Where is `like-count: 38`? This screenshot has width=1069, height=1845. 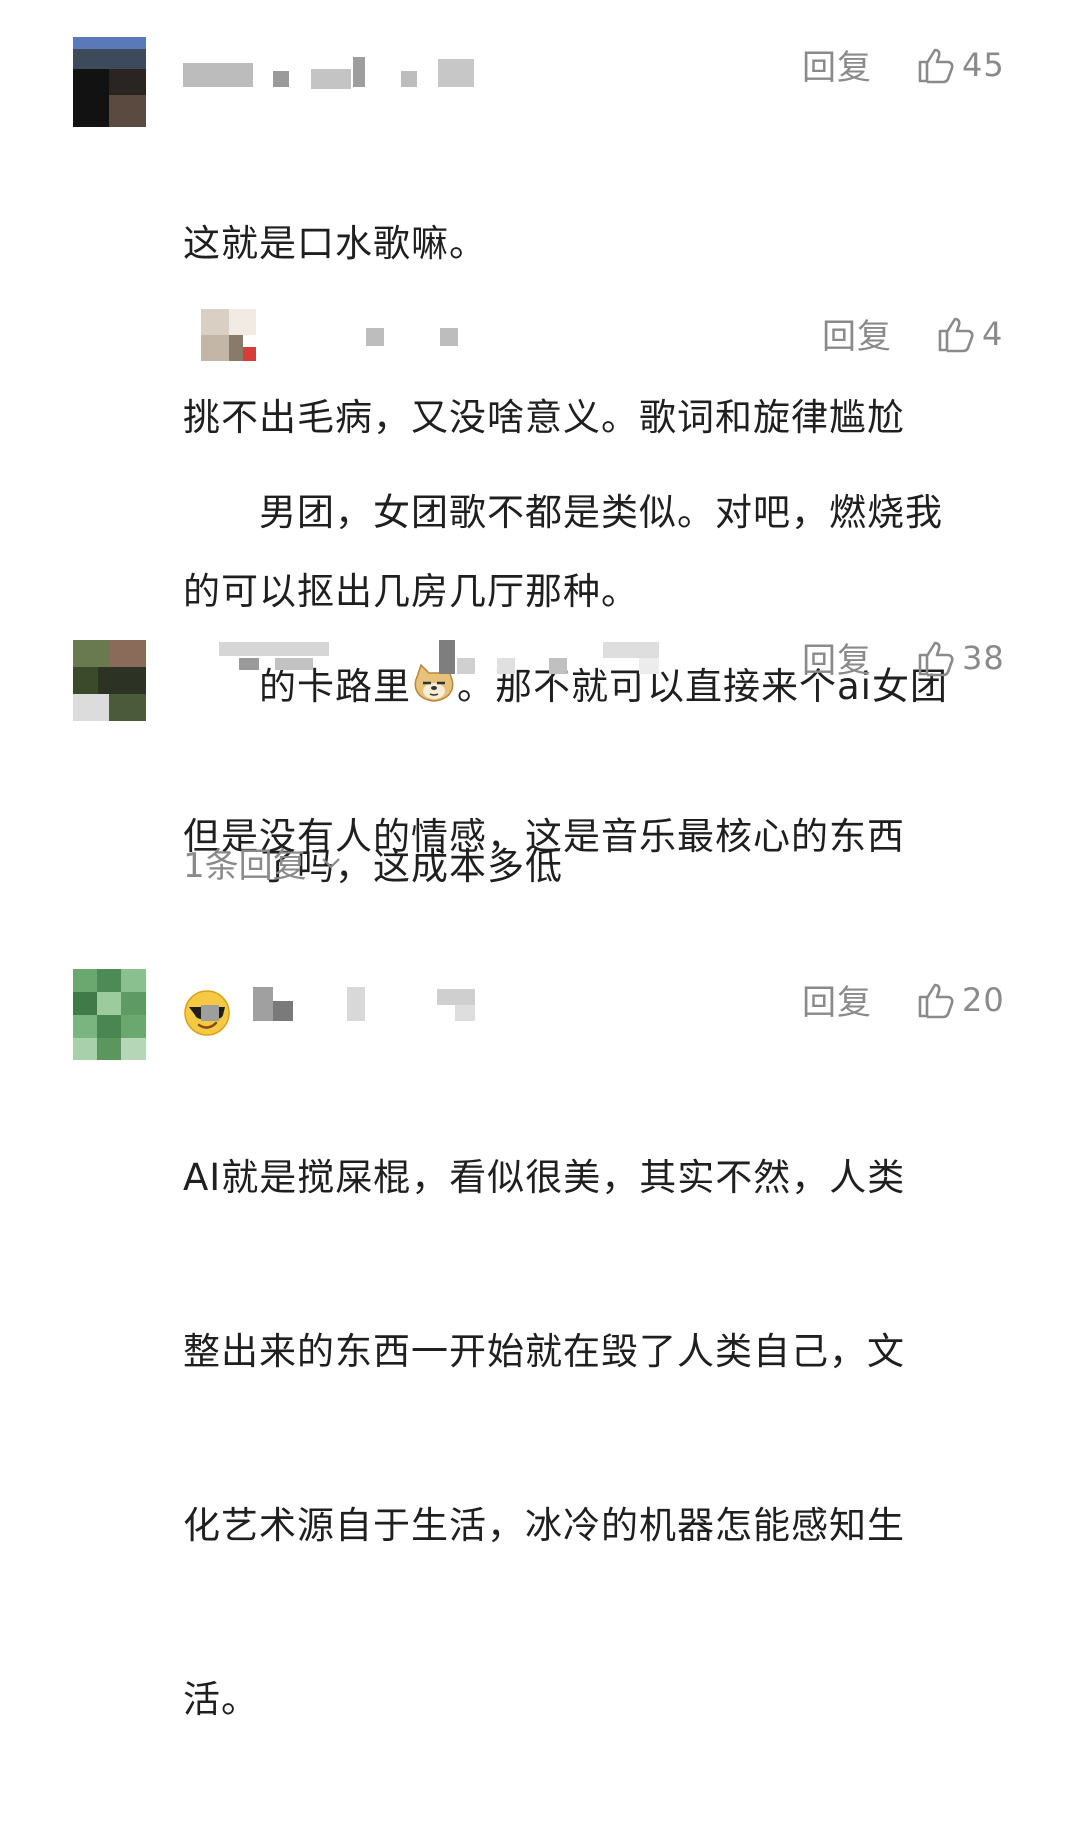
like-count: 38 is located at coordinates (983, 657).